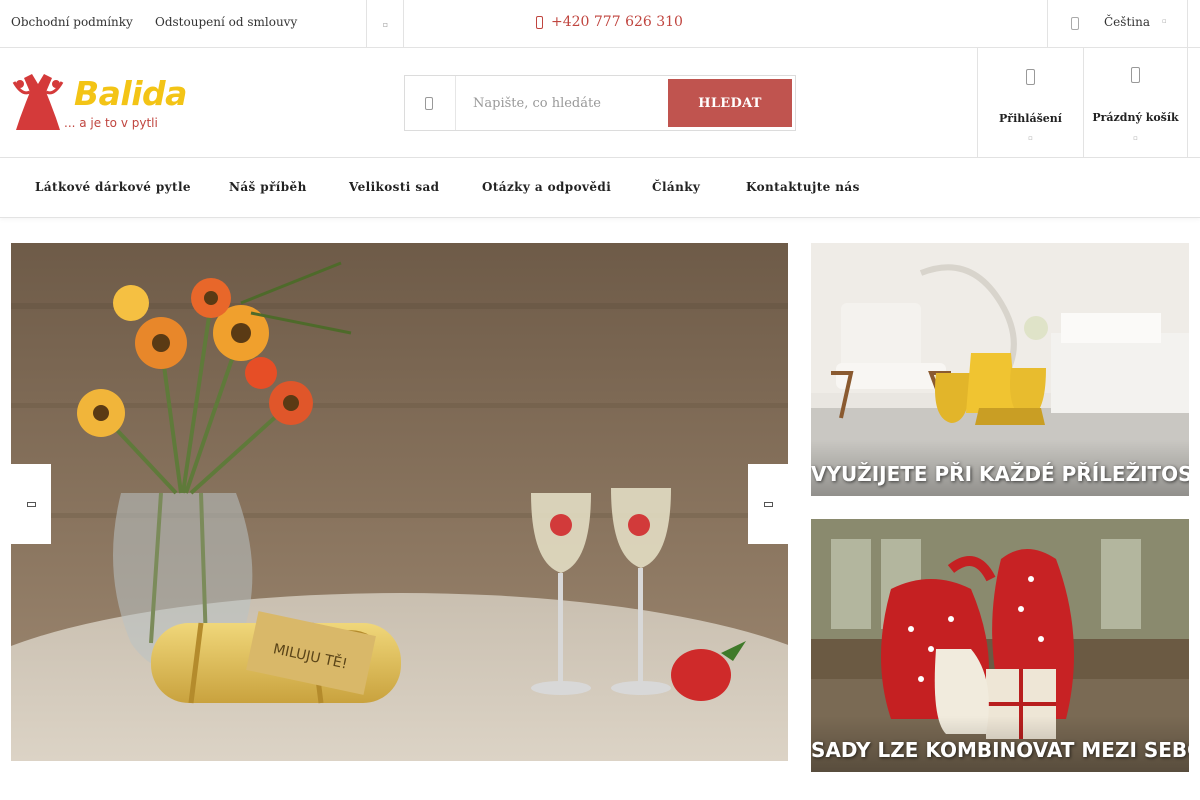 This screenshot has width=1200, height=800. What do you see at coordinates (1135, 102) in the screenshot?
I see `cart-button: Prázdný košík ▫` at bounding box center [1135, 102].